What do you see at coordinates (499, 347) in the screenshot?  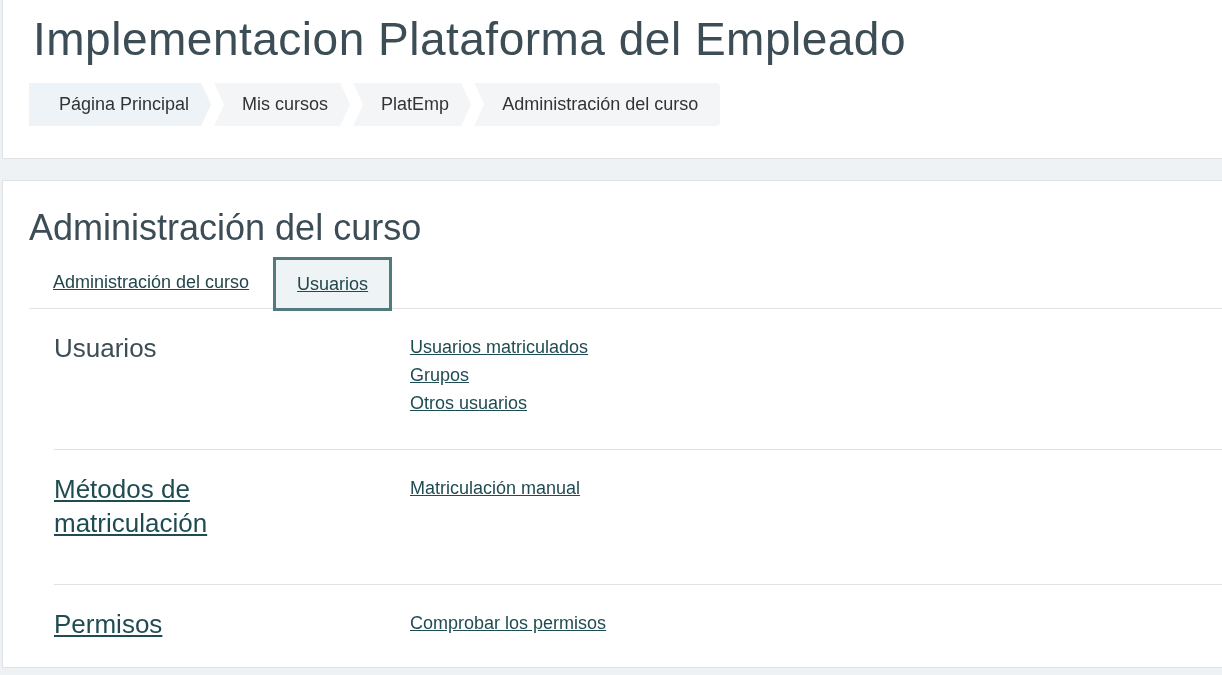 I see `admin-link: Usuarios matriculados` at bounding box center [499, 347].